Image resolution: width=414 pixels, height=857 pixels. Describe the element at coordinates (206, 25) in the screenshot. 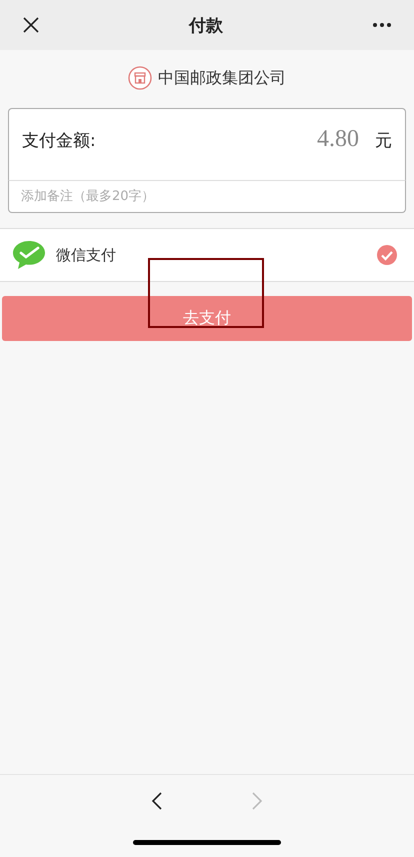

I see `page-title: 付款` at that location.